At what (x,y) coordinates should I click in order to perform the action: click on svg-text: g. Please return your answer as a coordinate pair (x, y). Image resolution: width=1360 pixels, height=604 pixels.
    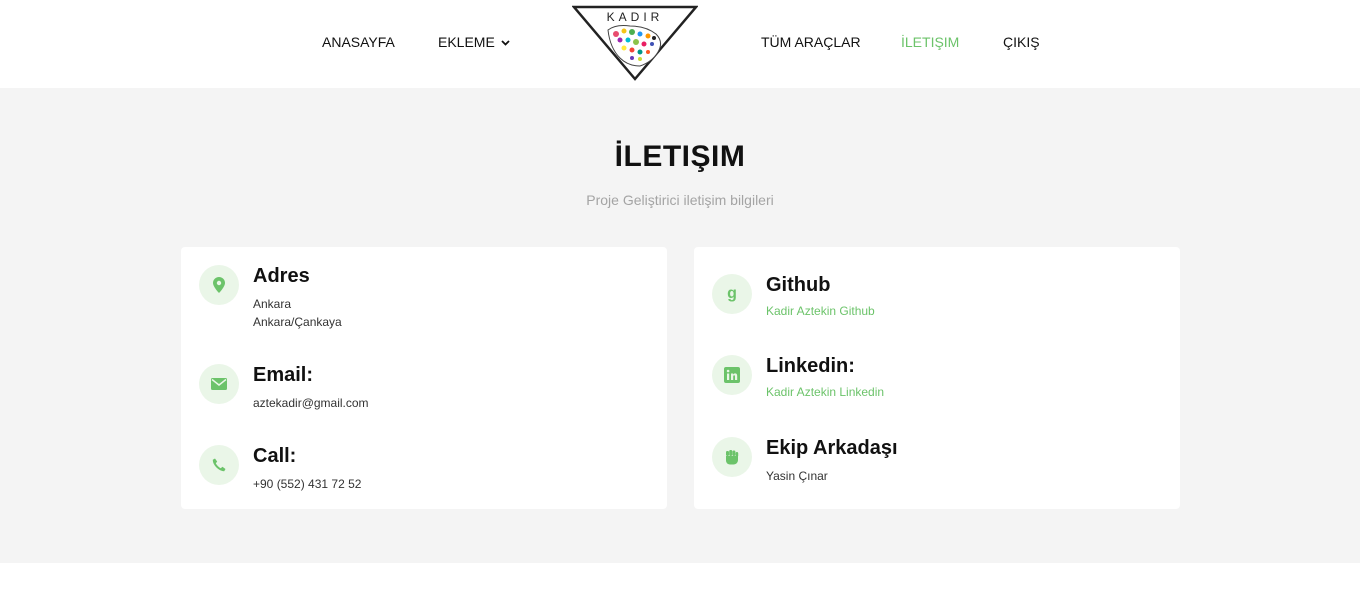
    Looking at the image, I should click on (732, 293).